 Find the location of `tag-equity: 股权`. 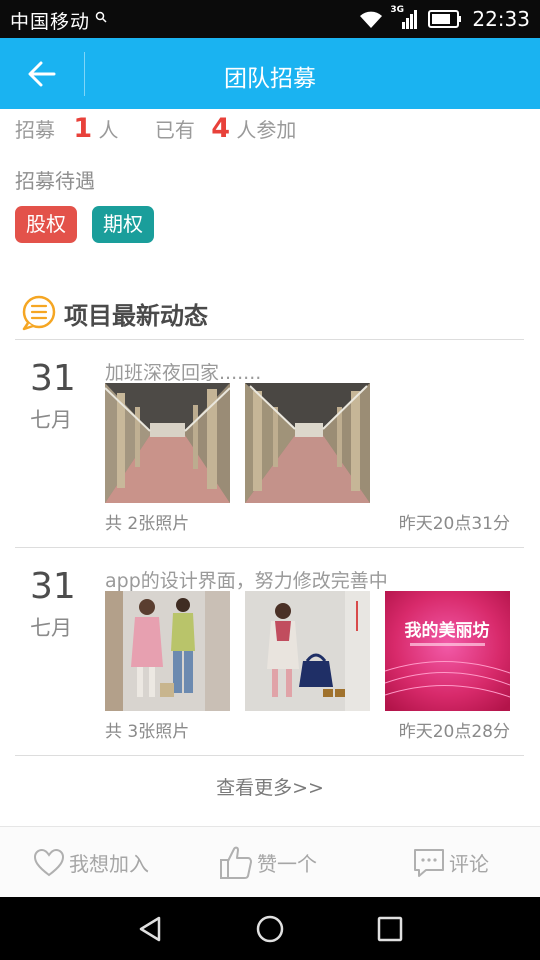

tag-equity: 股权 is located at coordinates (46, 224).